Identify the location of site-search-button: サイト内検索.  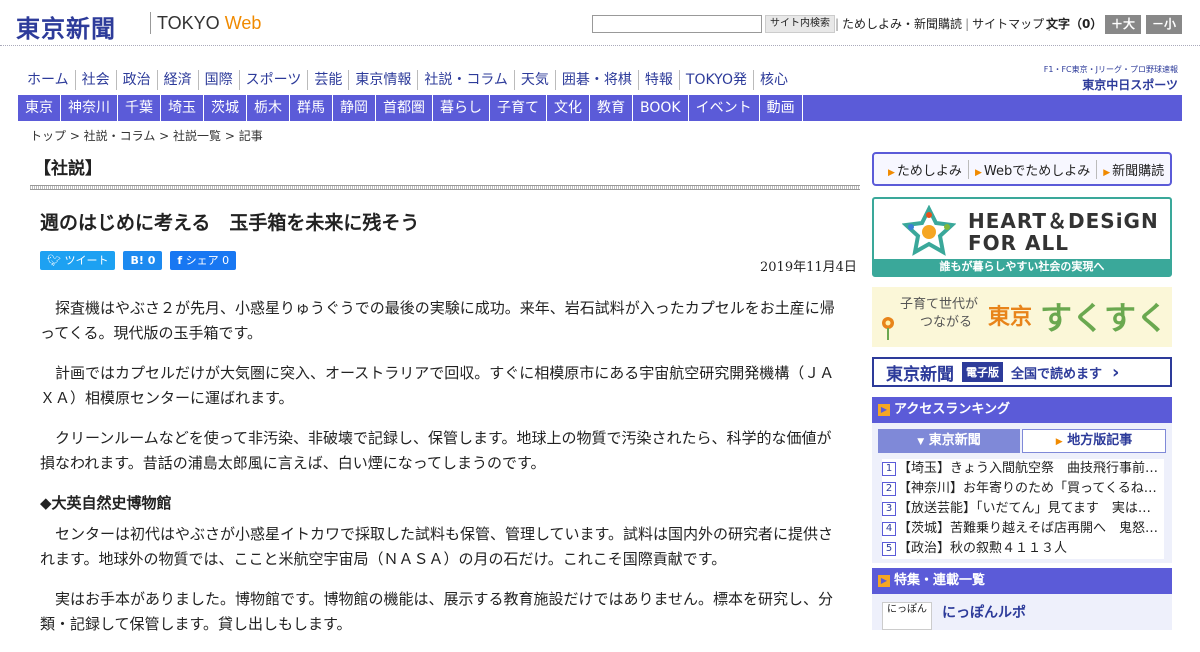
(800, 24).